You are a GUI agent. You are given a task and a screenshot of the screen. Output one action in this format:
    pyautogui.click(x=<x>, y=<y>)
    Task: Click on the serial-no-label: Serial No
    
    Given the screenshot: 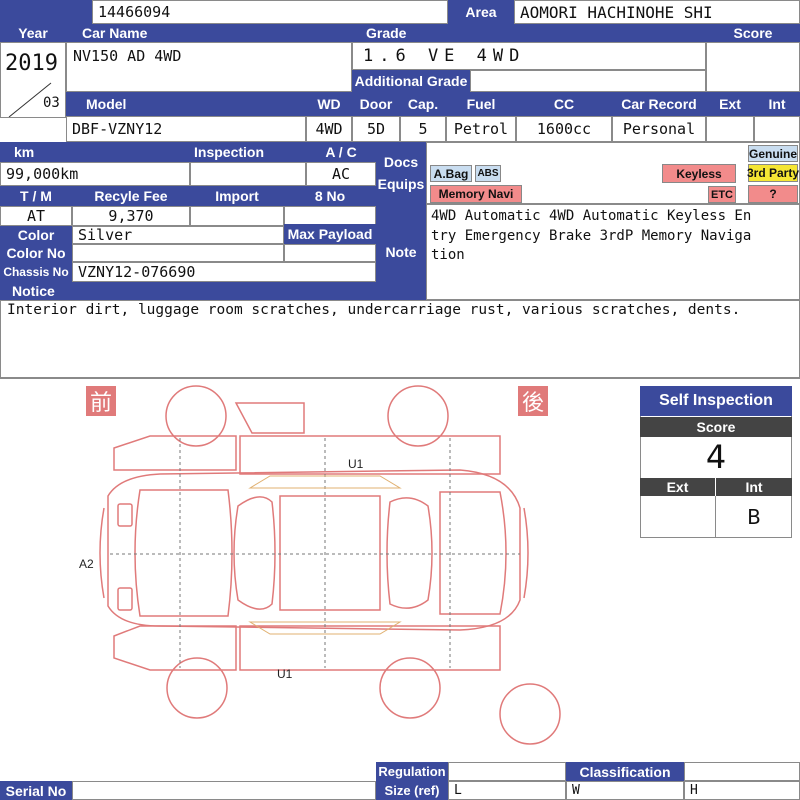 What is the action you would take?
    pyautogui.click(x=36, y=790)
    